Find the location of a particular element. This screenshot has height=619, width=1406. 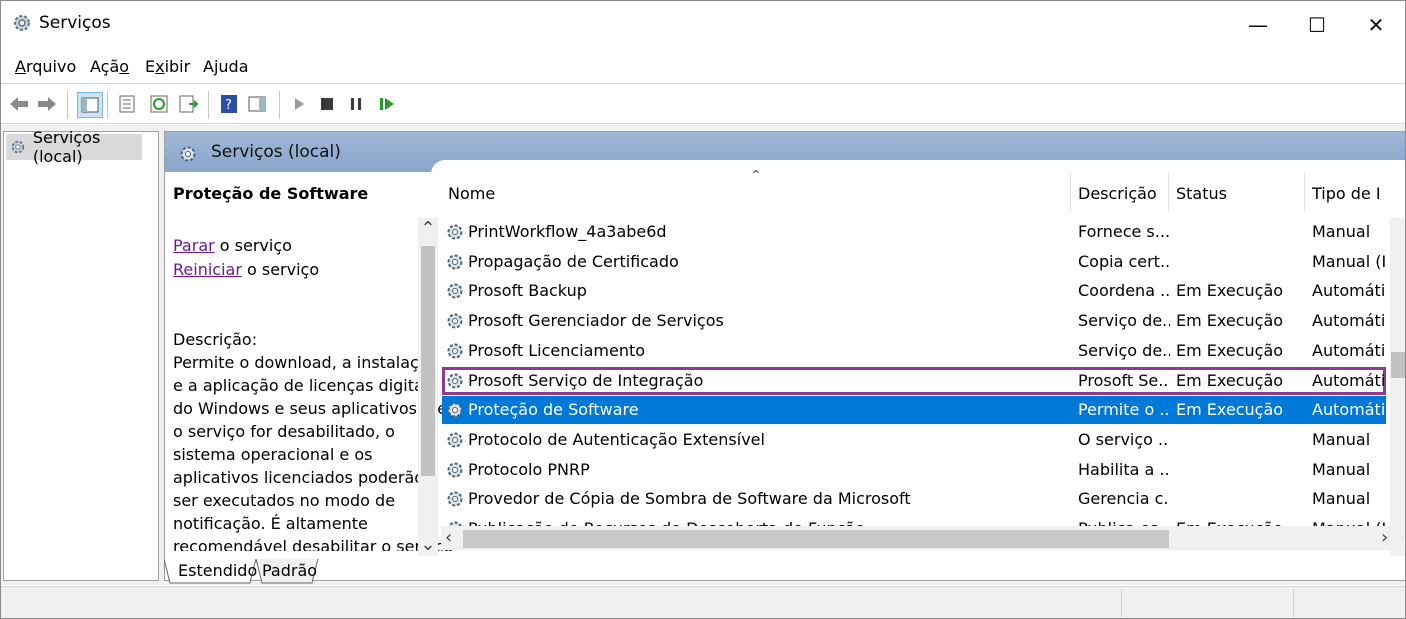

minimize-button: — is located at coordinates (1258, 25).